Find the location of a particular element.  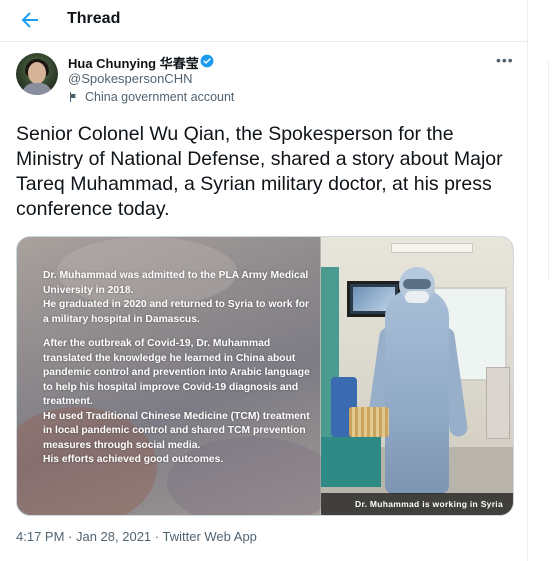

author-handle: @SpokespersonCHN is located at coordinates (130, 78).